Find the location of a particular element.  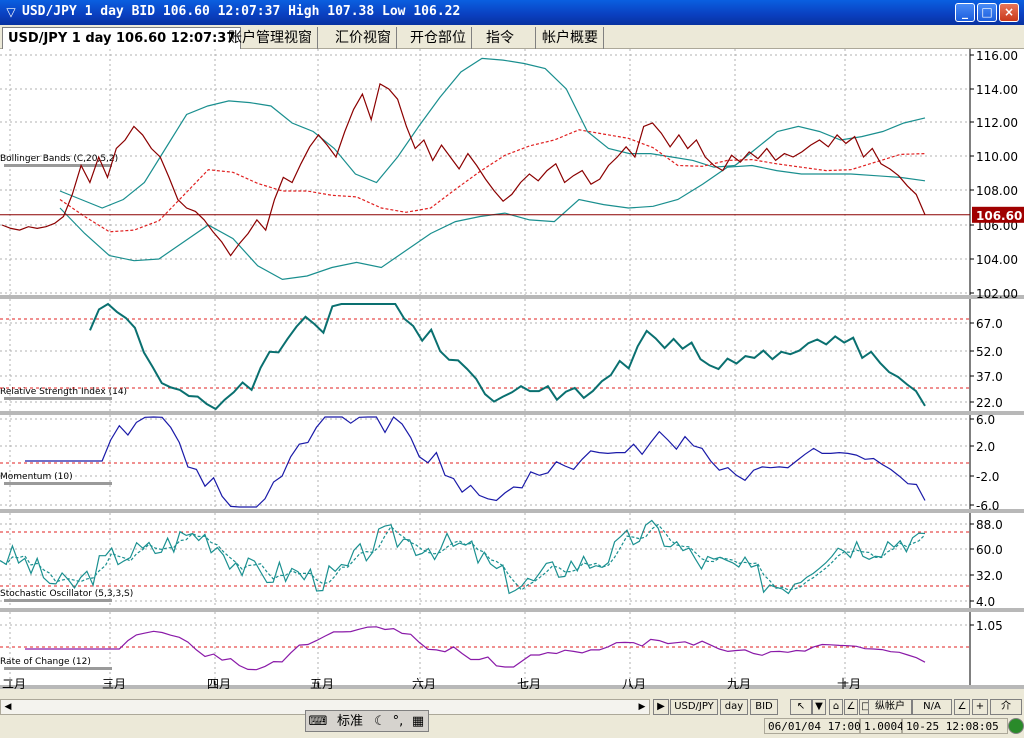

stochastic-d-line is located at coordinates (463, 557).